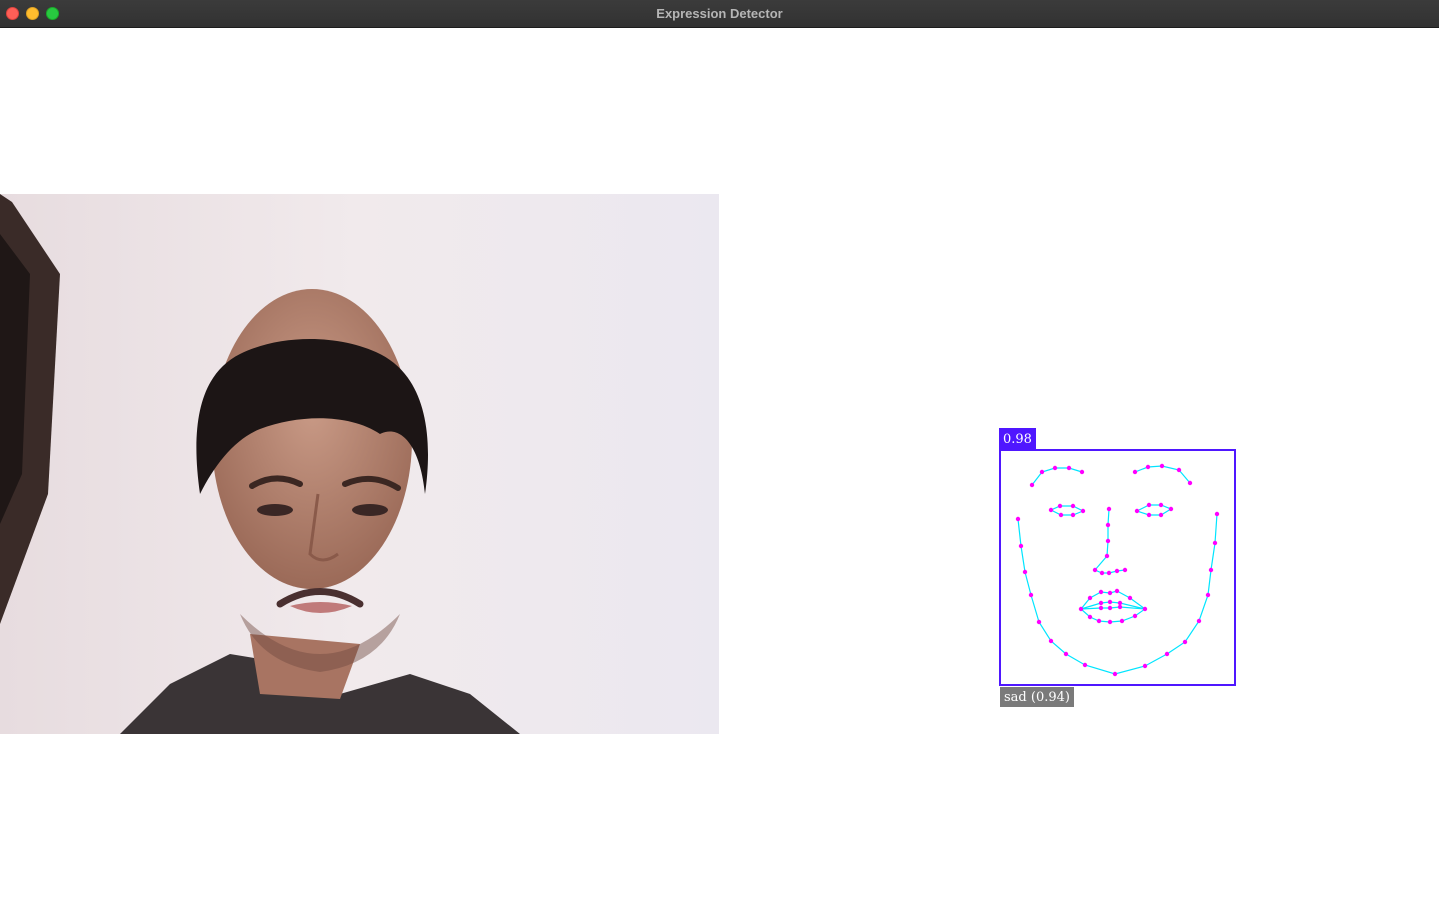 Image resolution: width=1439 pixels, height=900 pixels. Describe the element at coordinates (1057, 476) in the screenshot. I see `left-eyebrow-contour` at that location.